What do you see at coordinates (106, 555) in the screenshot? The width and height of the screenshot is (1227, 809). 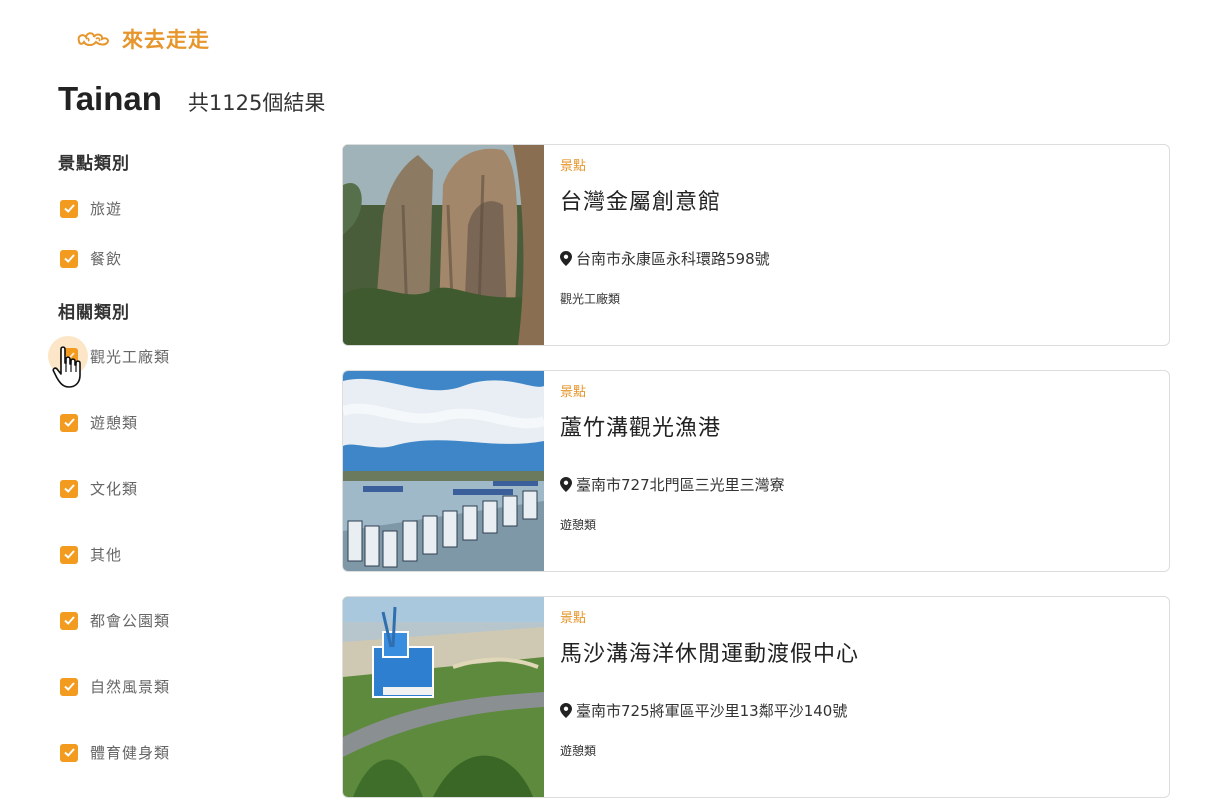 I see `filter-option-label: 其他` at bounding box center [106, 555].